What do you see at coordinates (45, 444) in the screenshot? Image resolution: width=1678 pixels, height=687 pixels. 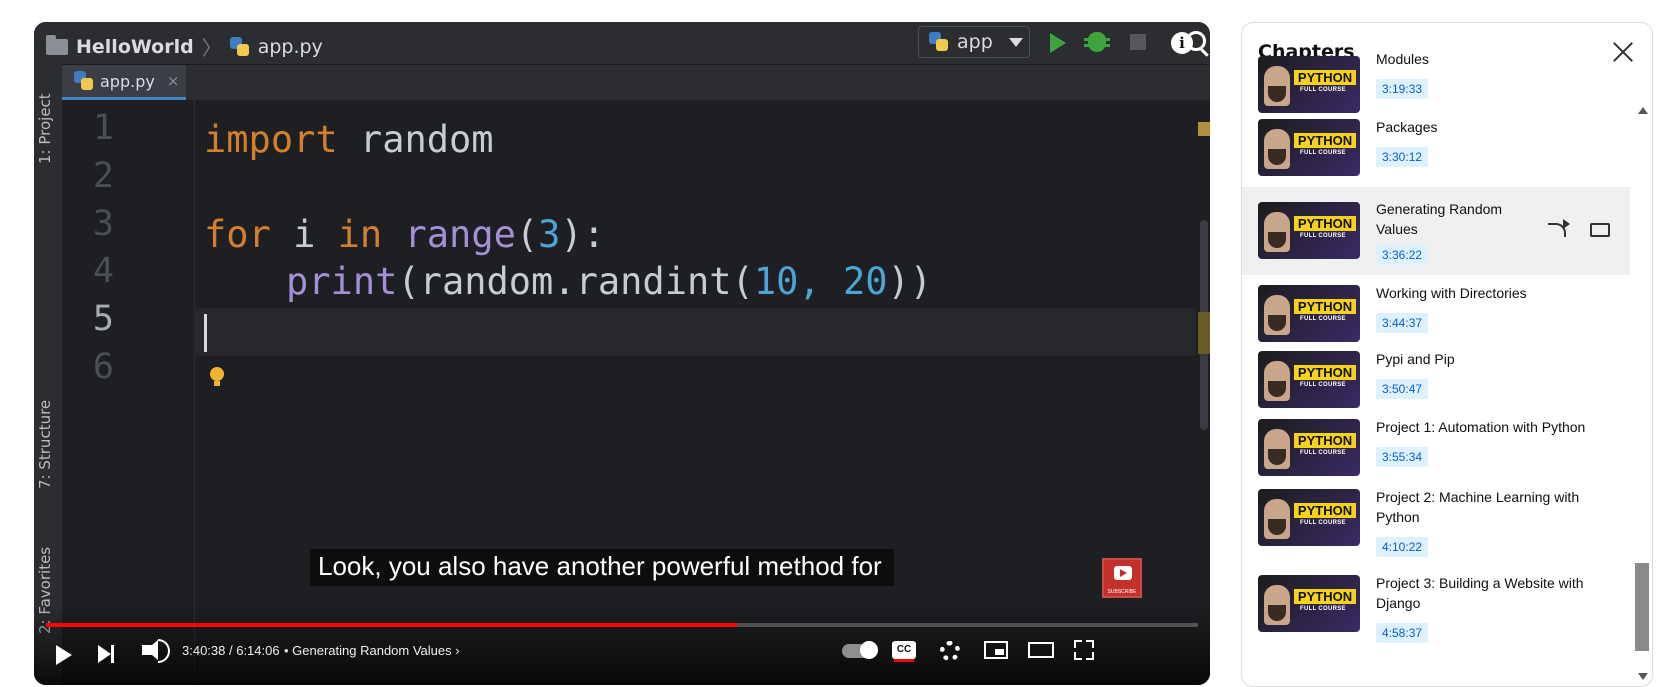 I see `structure-tab: 7: Structure` at bounding box center [45, 444].